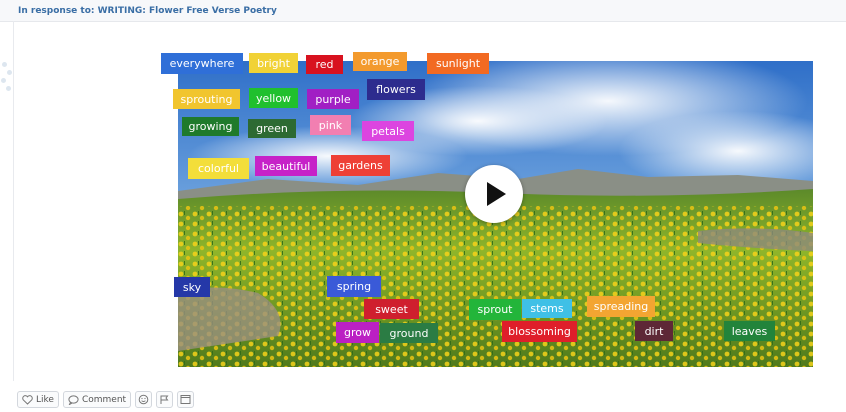 The image size is (846, 412). What do you see at coordinates (396, 89) in the screenshot?
I see `word-tag-flowers: flowers` at bounding box center [396, 89].